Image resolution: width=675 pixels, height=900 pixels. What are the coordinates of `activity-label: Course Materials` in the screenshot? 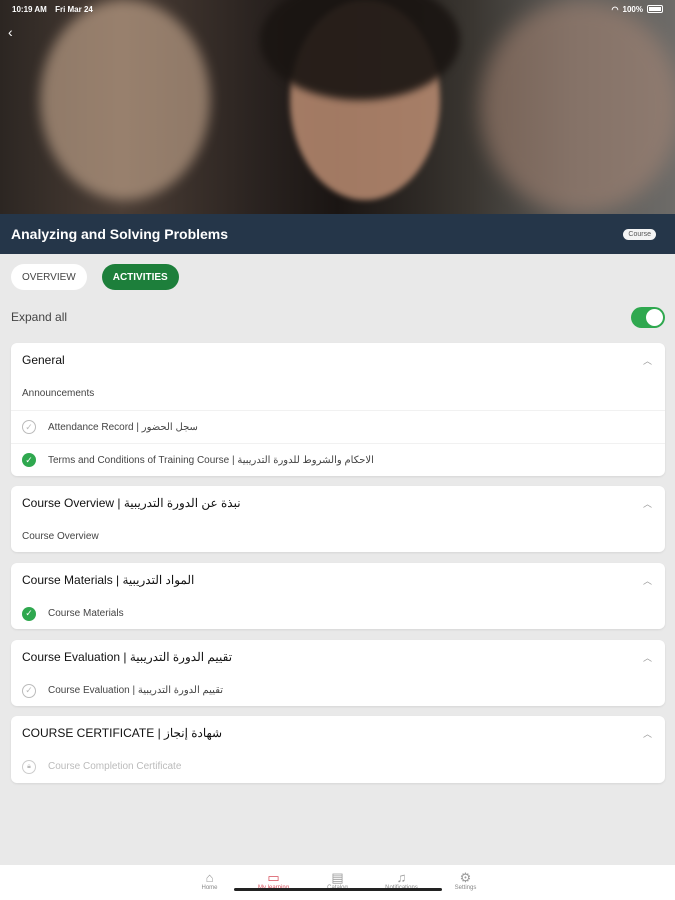 It's located at (86, 613).